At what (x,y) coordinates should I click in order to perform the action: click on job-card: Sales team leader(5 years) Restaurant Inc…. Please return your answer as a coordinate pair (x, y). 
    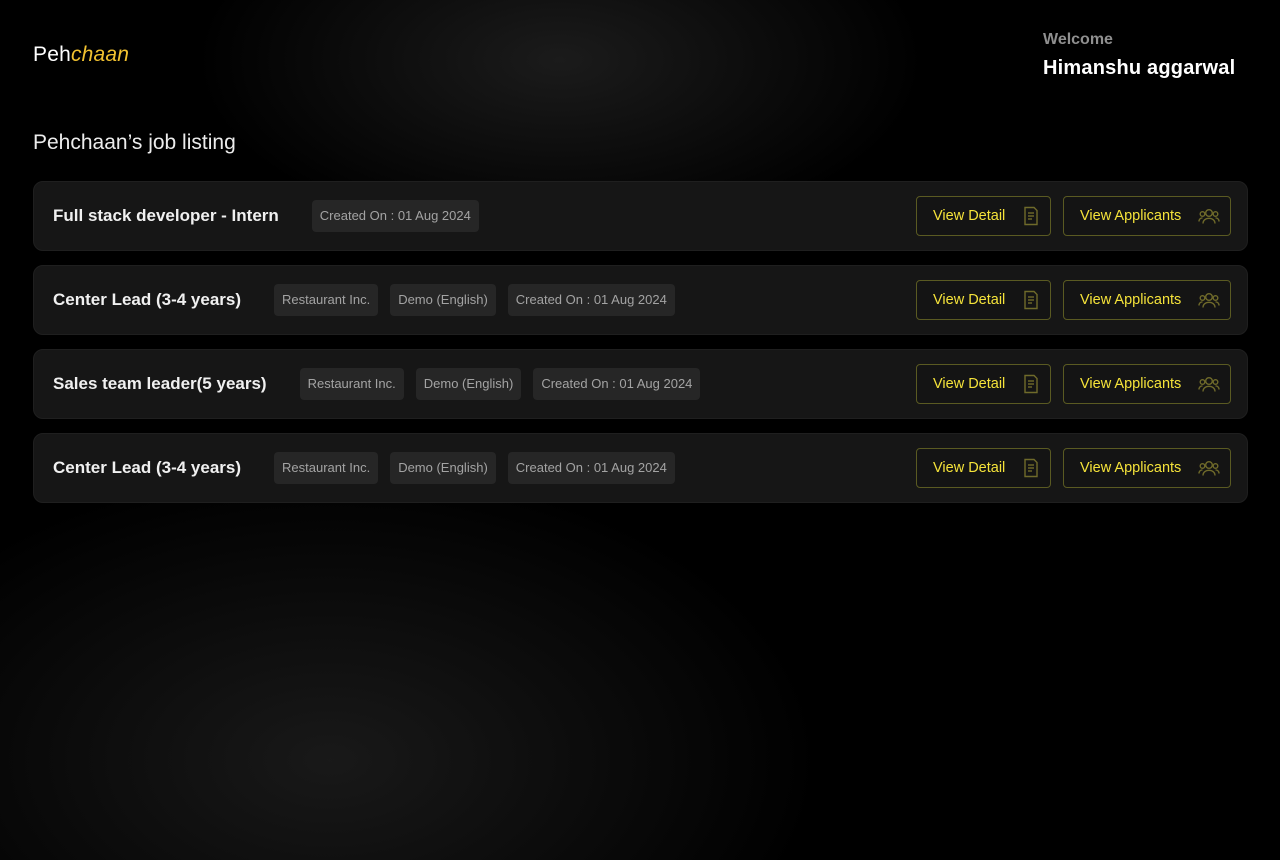
    Looking at the image, I should click on (640, 384).